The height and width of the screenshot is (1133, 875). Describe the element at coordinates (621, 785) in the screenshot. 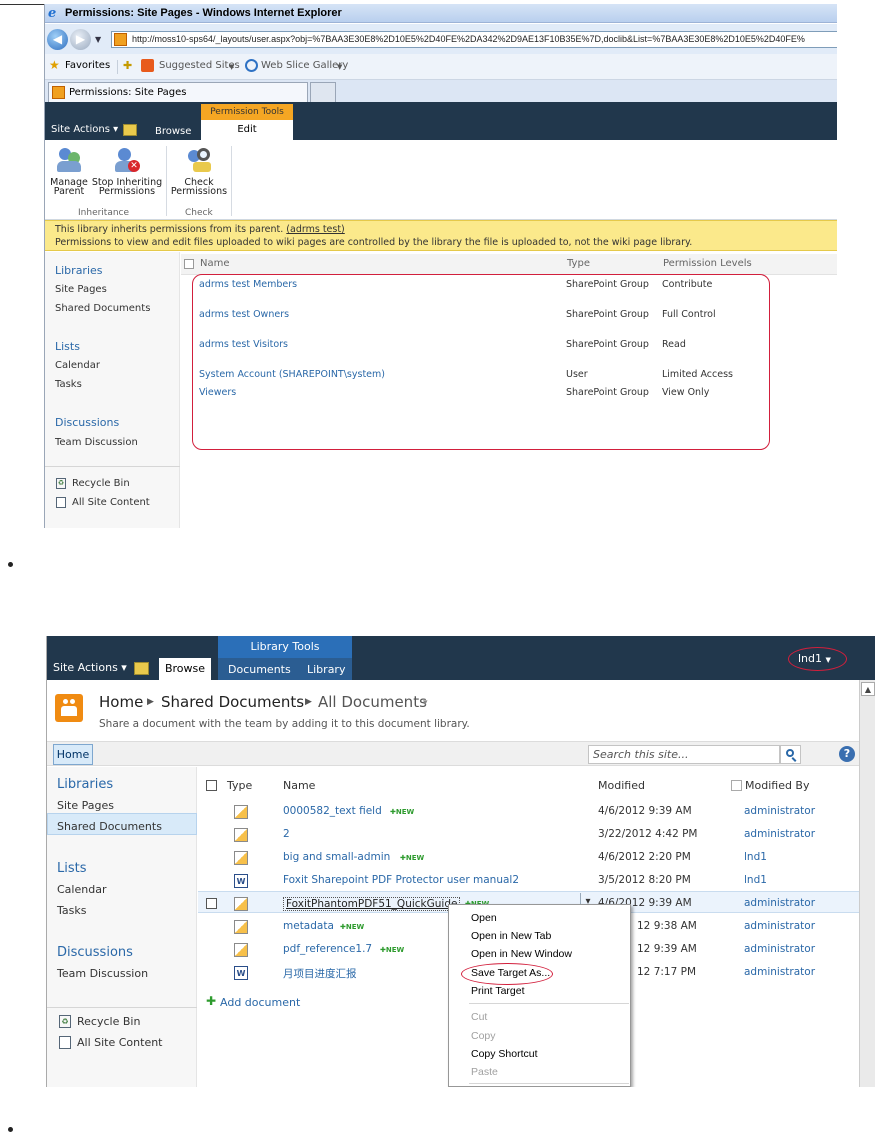

I see `col-modified: Modified` at that location.